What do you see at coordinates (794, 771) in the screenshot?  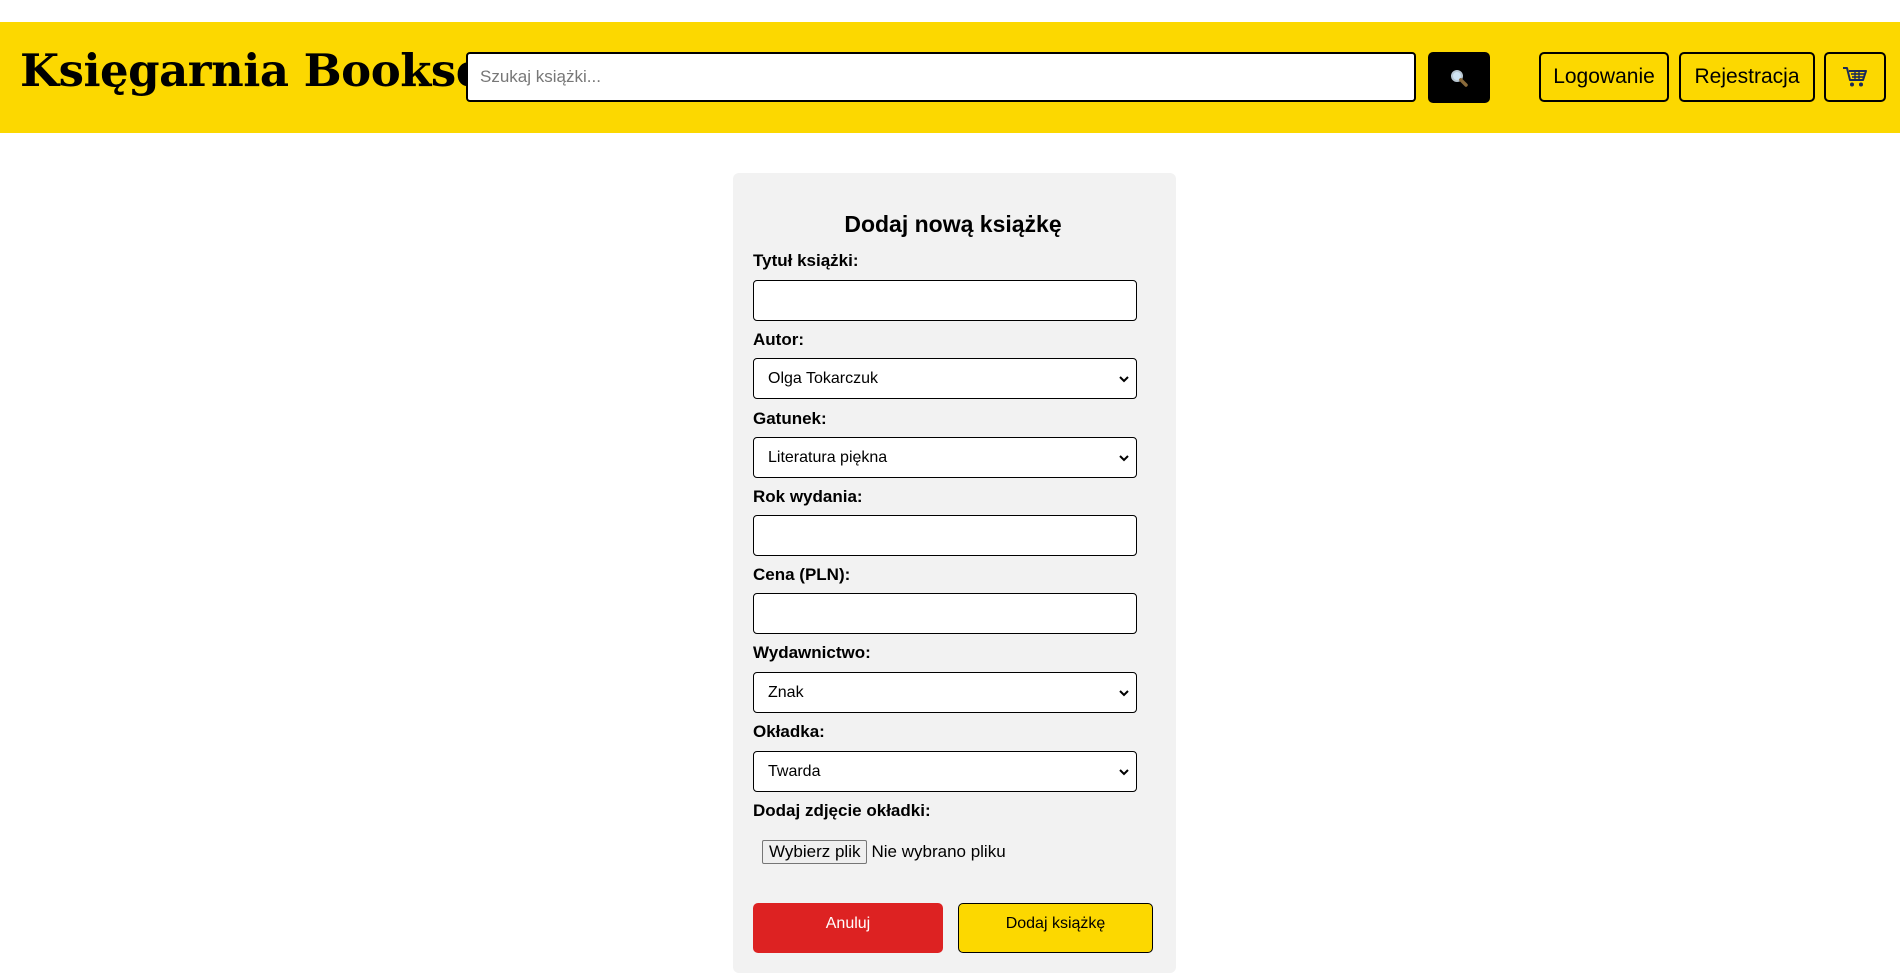 I see `cover-selected-value: Twarda` at bounding box center [794, 771].